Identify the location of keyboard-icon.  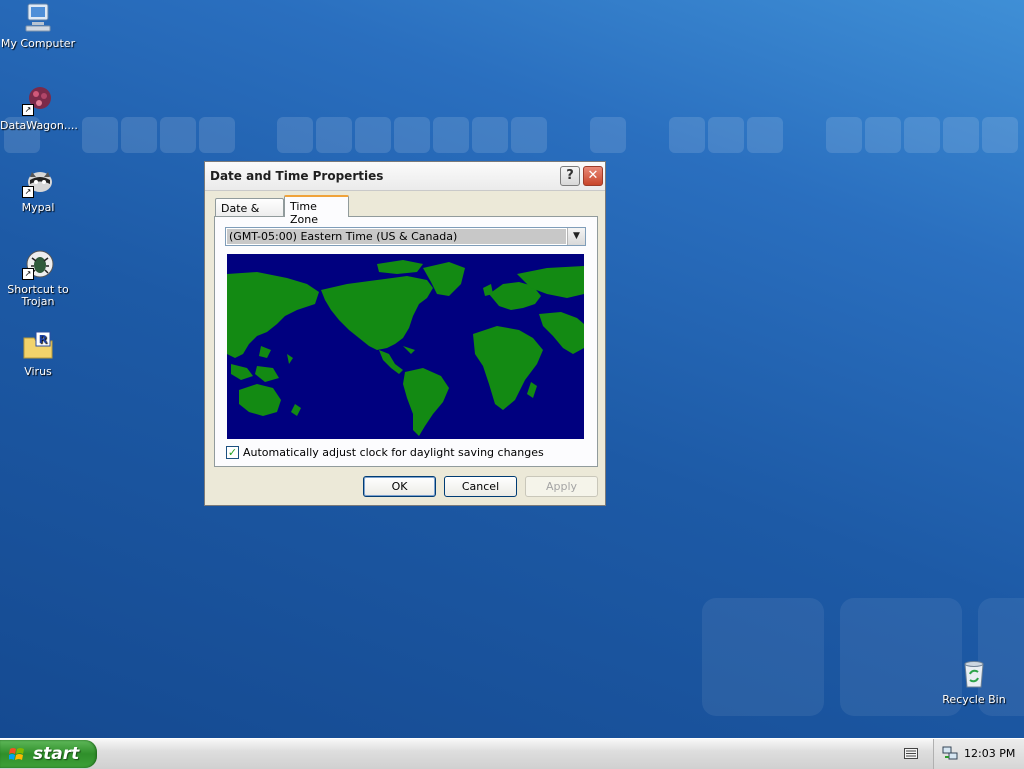
(911, 753).